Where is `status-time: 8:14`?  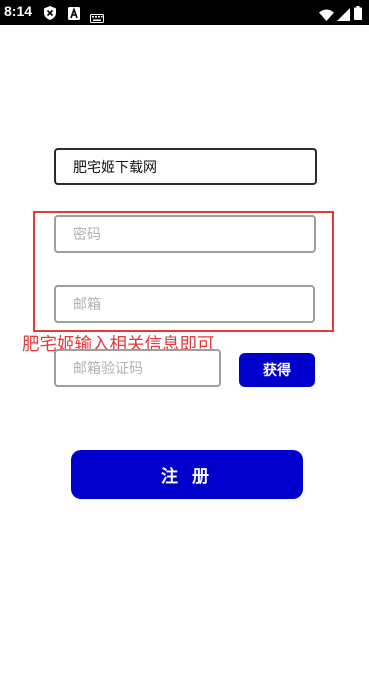
status-time: 8:14 is located at coordinates (18, 11).